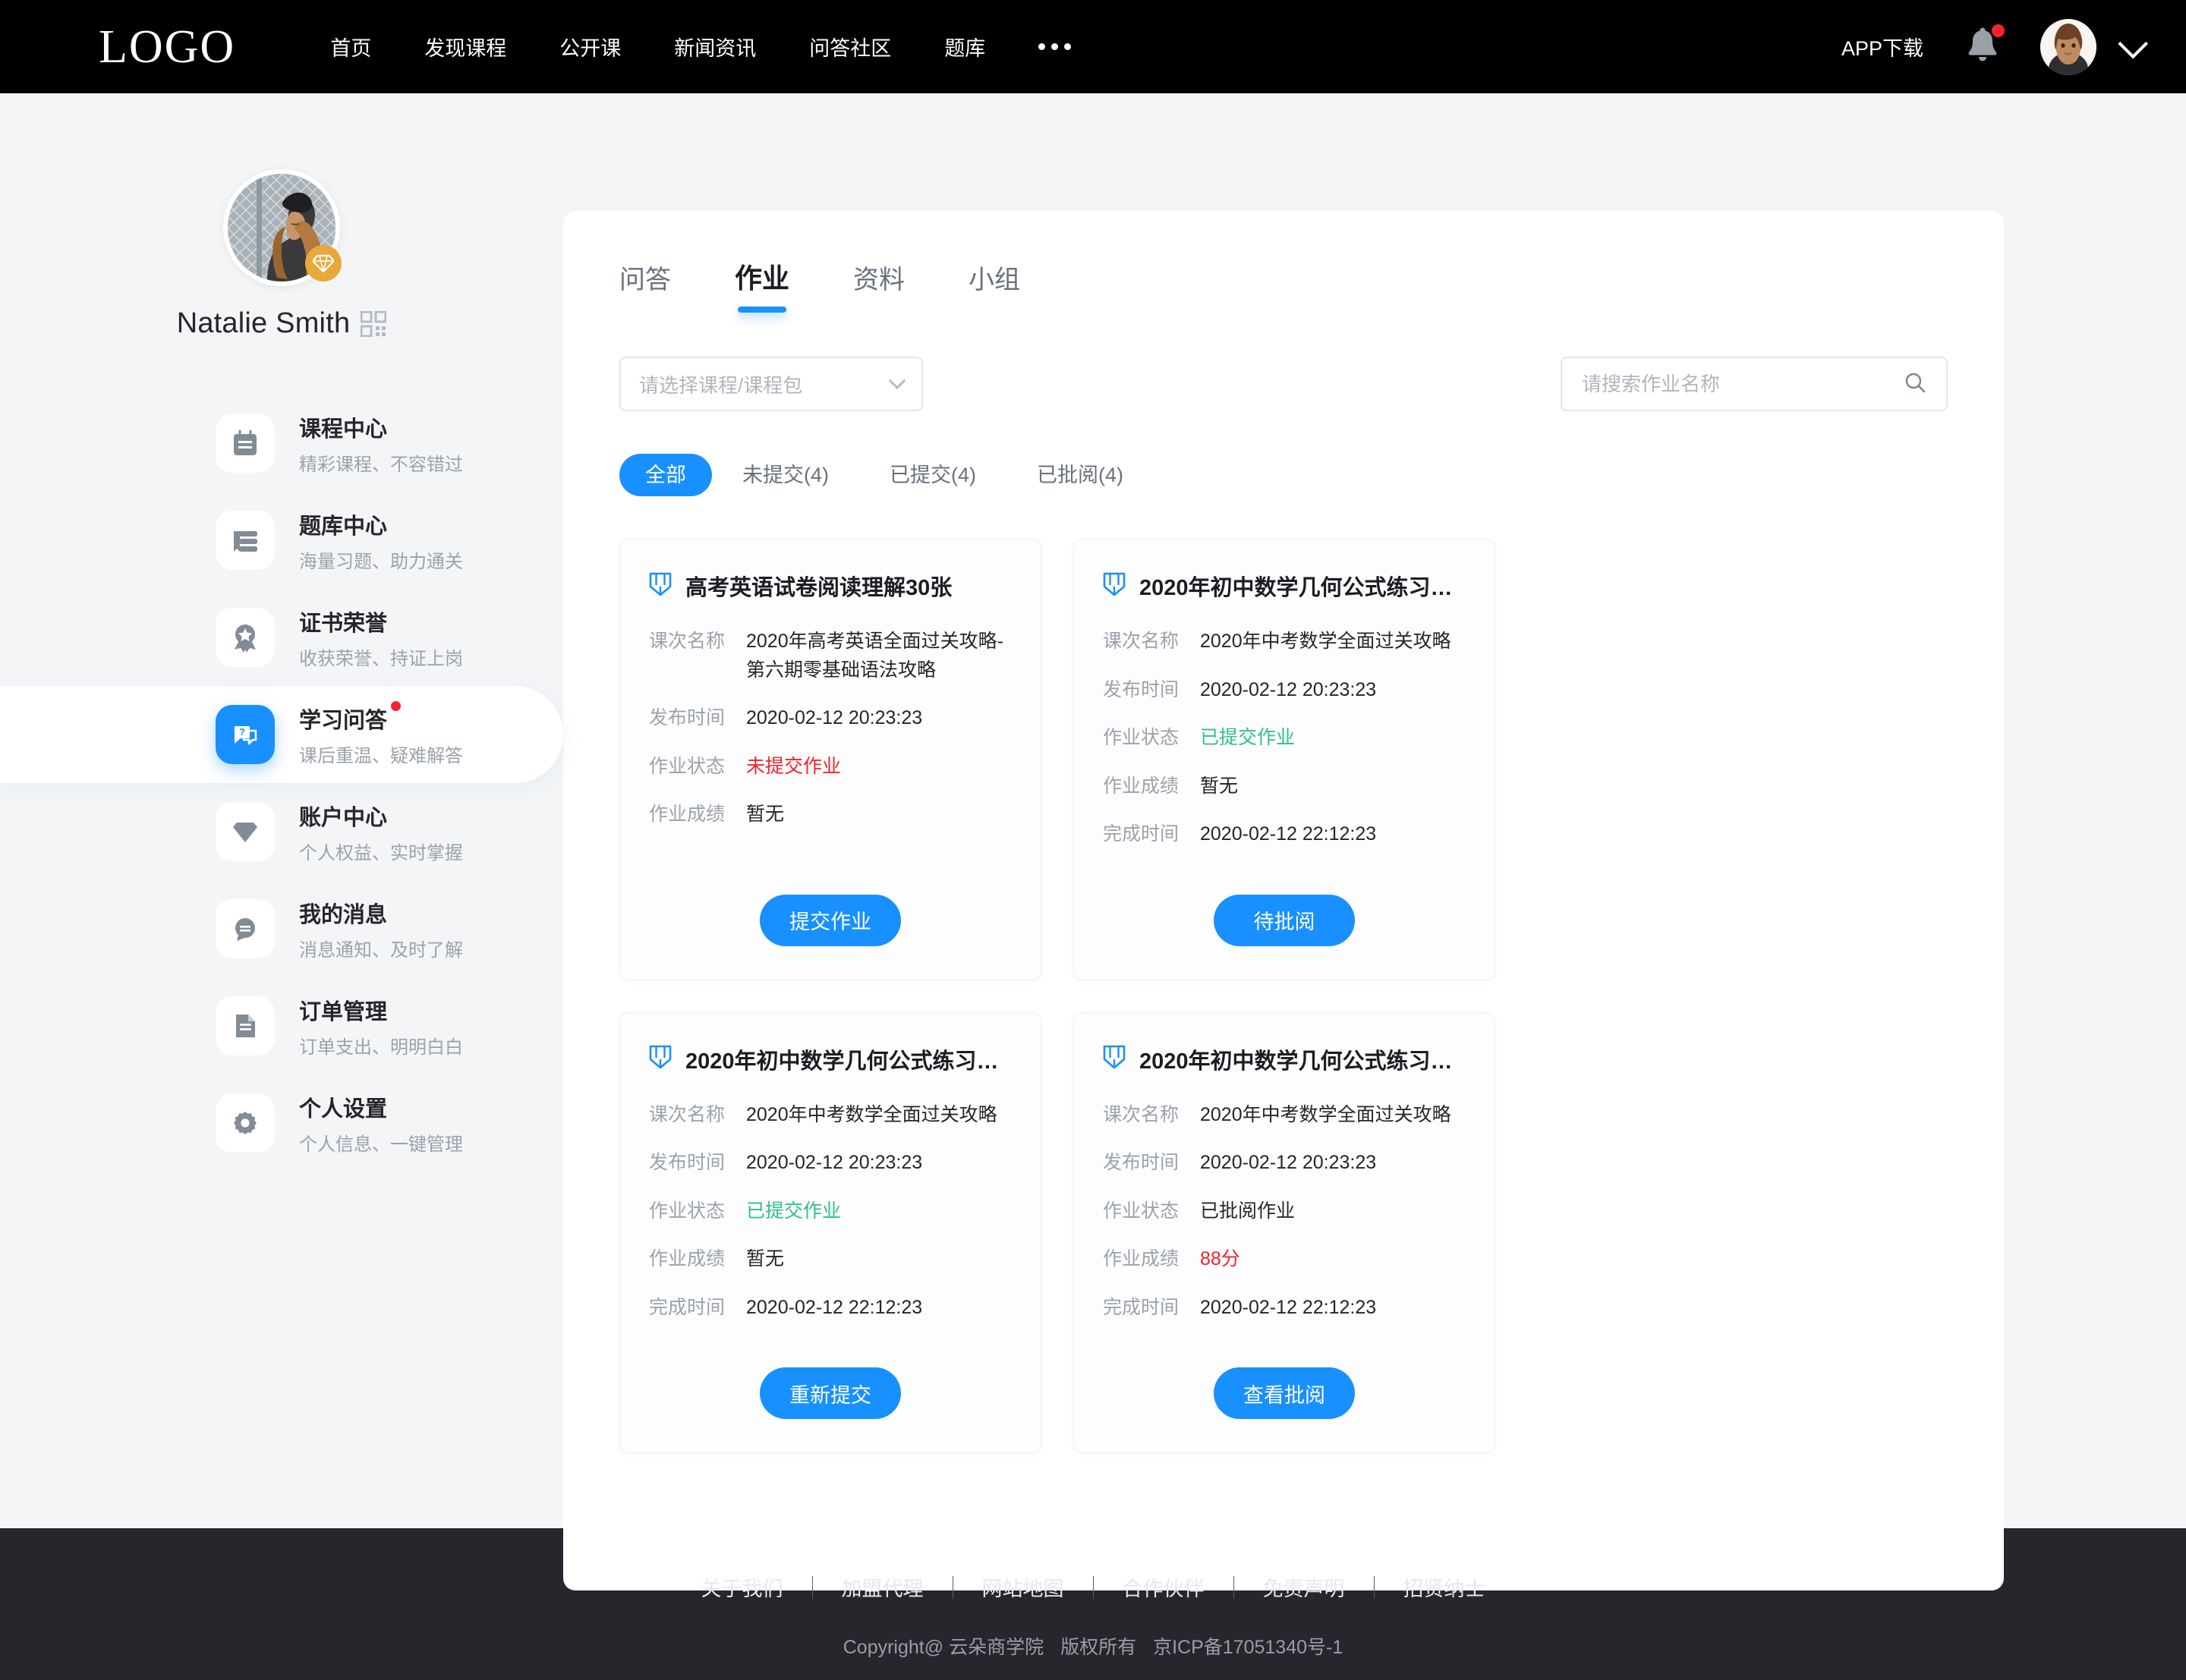  I want to click on gear-icon, so click(245, 1123).